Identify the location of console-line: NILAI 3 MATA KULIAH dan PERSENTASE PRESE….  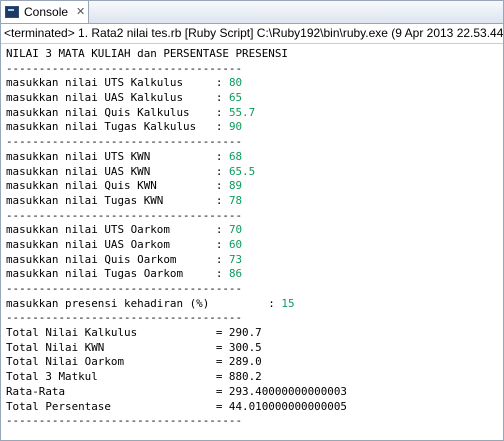
(254, 54).